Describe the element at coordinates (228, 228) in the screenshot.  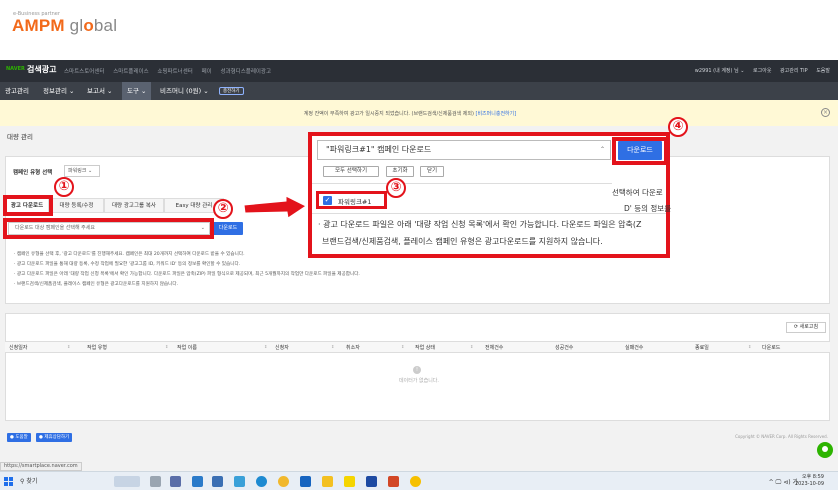
I see `download-button-small: 다운로드` at that location.